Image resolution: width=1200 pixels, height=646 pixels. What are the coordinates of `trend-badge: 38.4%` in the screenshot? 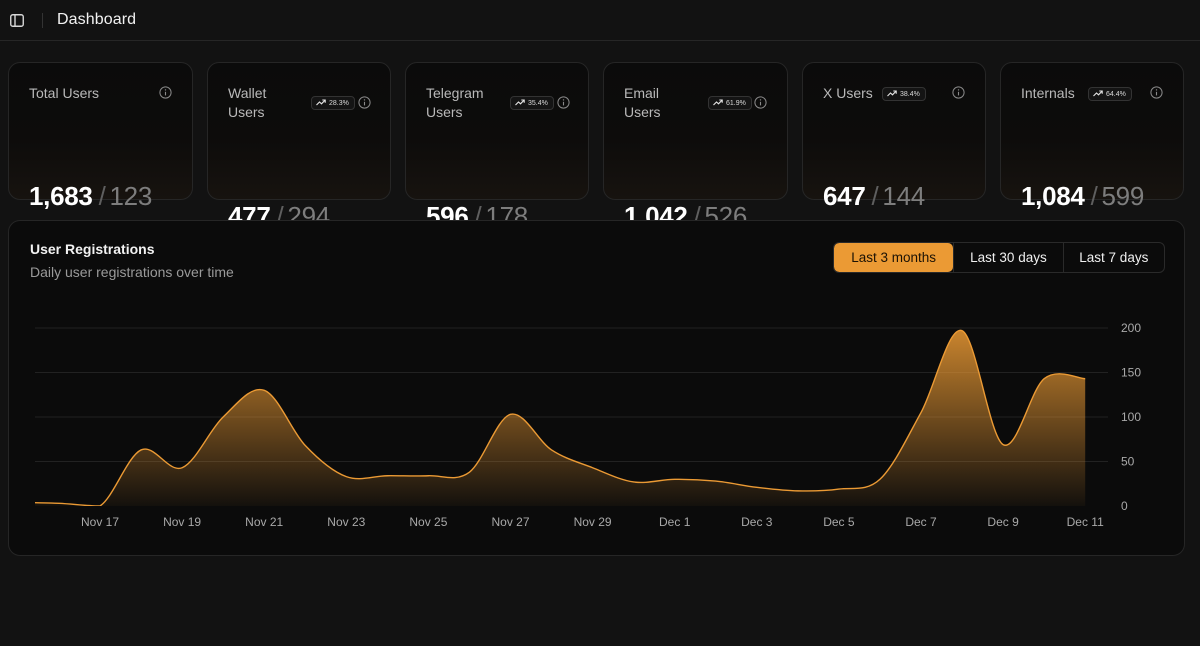 It's located at (904, 94).